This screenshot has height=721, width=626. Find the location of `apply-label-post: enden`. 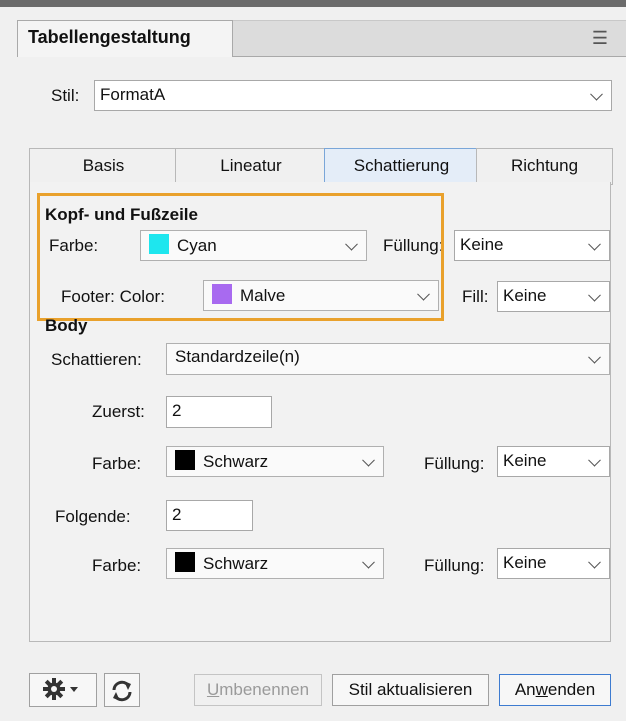

apply-label-post: enden is located at coordinates (571, 689).